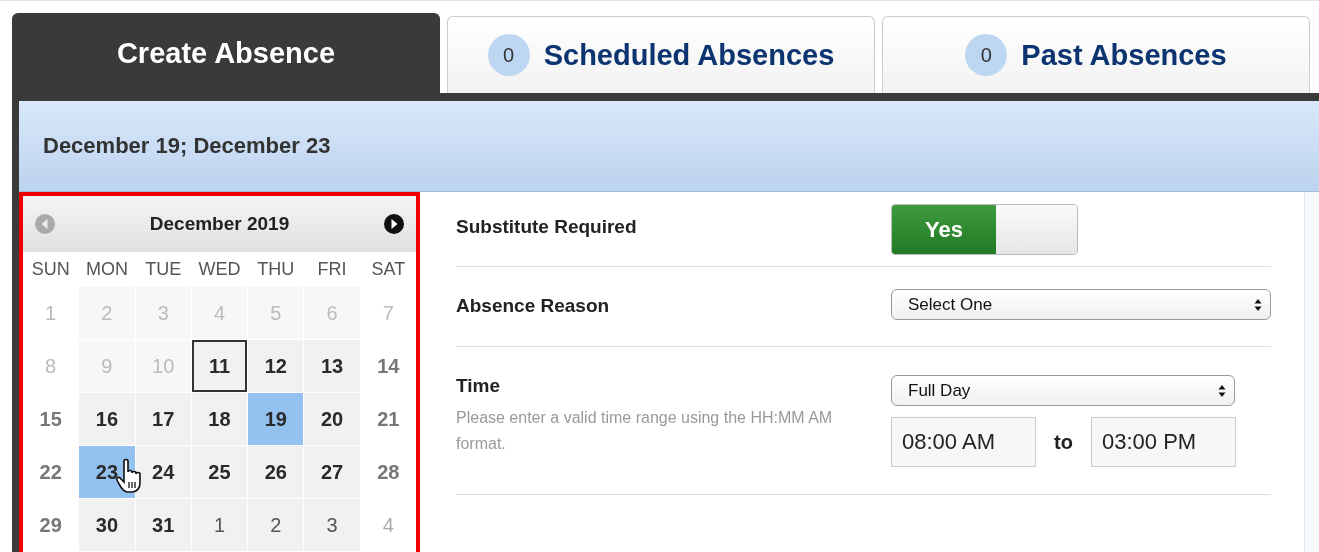 The width and height of the screenshot is (1319, 552). I want to click on calendar-day: 26, so click(276, 472).